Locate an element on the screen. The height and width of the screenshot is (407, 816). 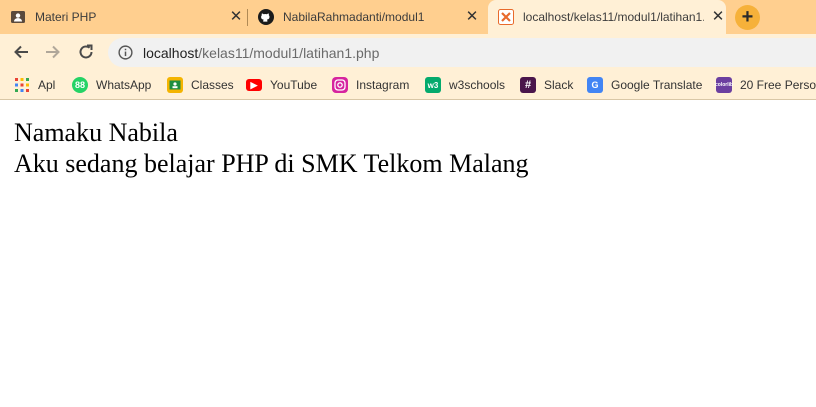
forward-arrow-icon is located at coordinates (53, 52).